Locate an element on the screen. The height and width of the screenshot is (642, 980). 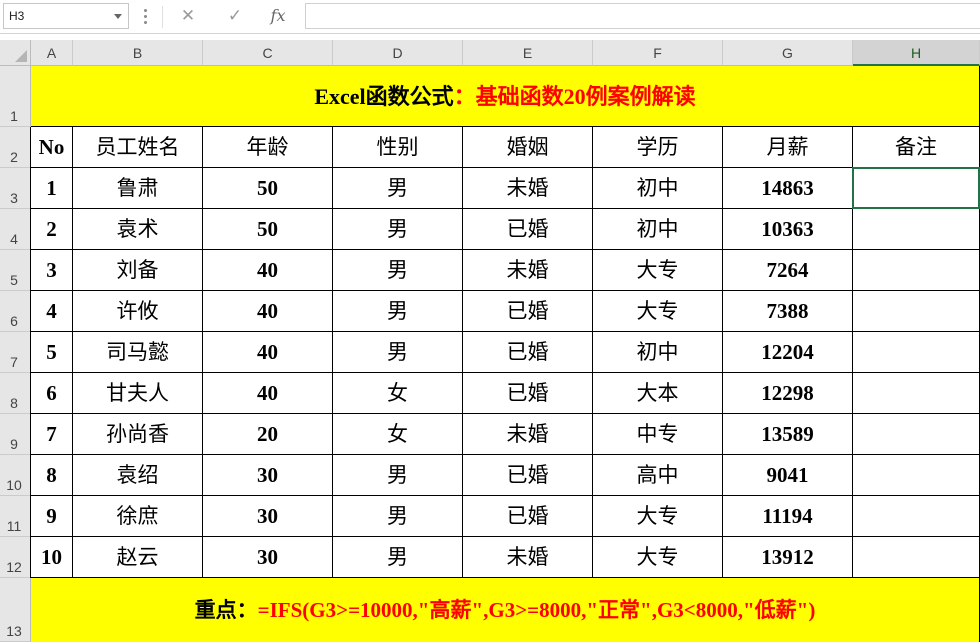
table-cell: 刘备 is located at coordinates (138, 270).